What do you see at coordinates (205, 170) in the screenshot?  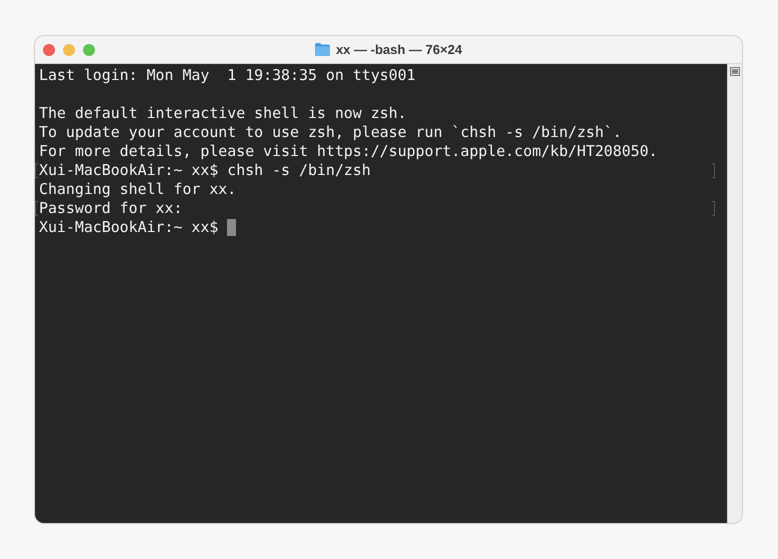 I see `terminal-line: Xui-MacBookAir:~ xx$ chsh -s /bin/zsh` at bounding box center [205, 170].